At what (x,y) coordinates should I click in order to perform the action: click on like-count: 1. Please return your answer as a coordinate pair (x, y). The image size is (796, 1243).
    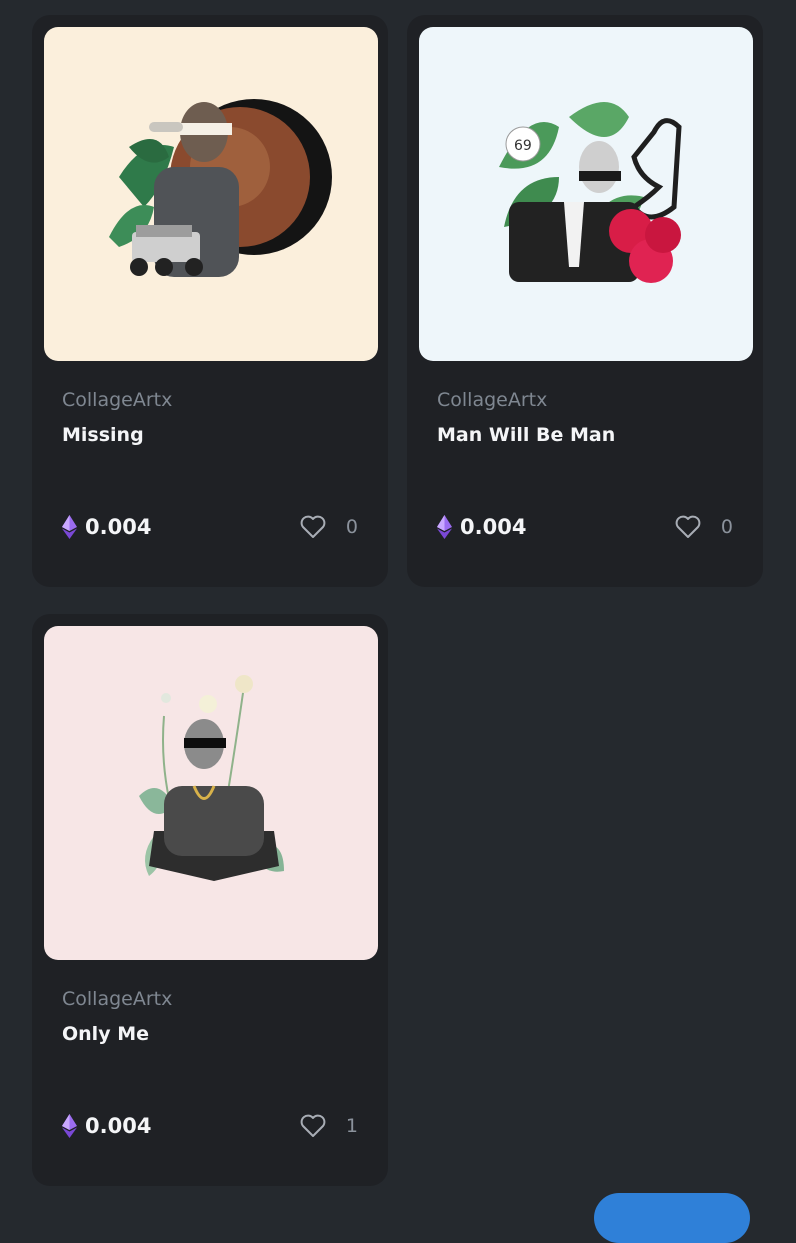
    Looking at the image, I should click on (351, 1126).